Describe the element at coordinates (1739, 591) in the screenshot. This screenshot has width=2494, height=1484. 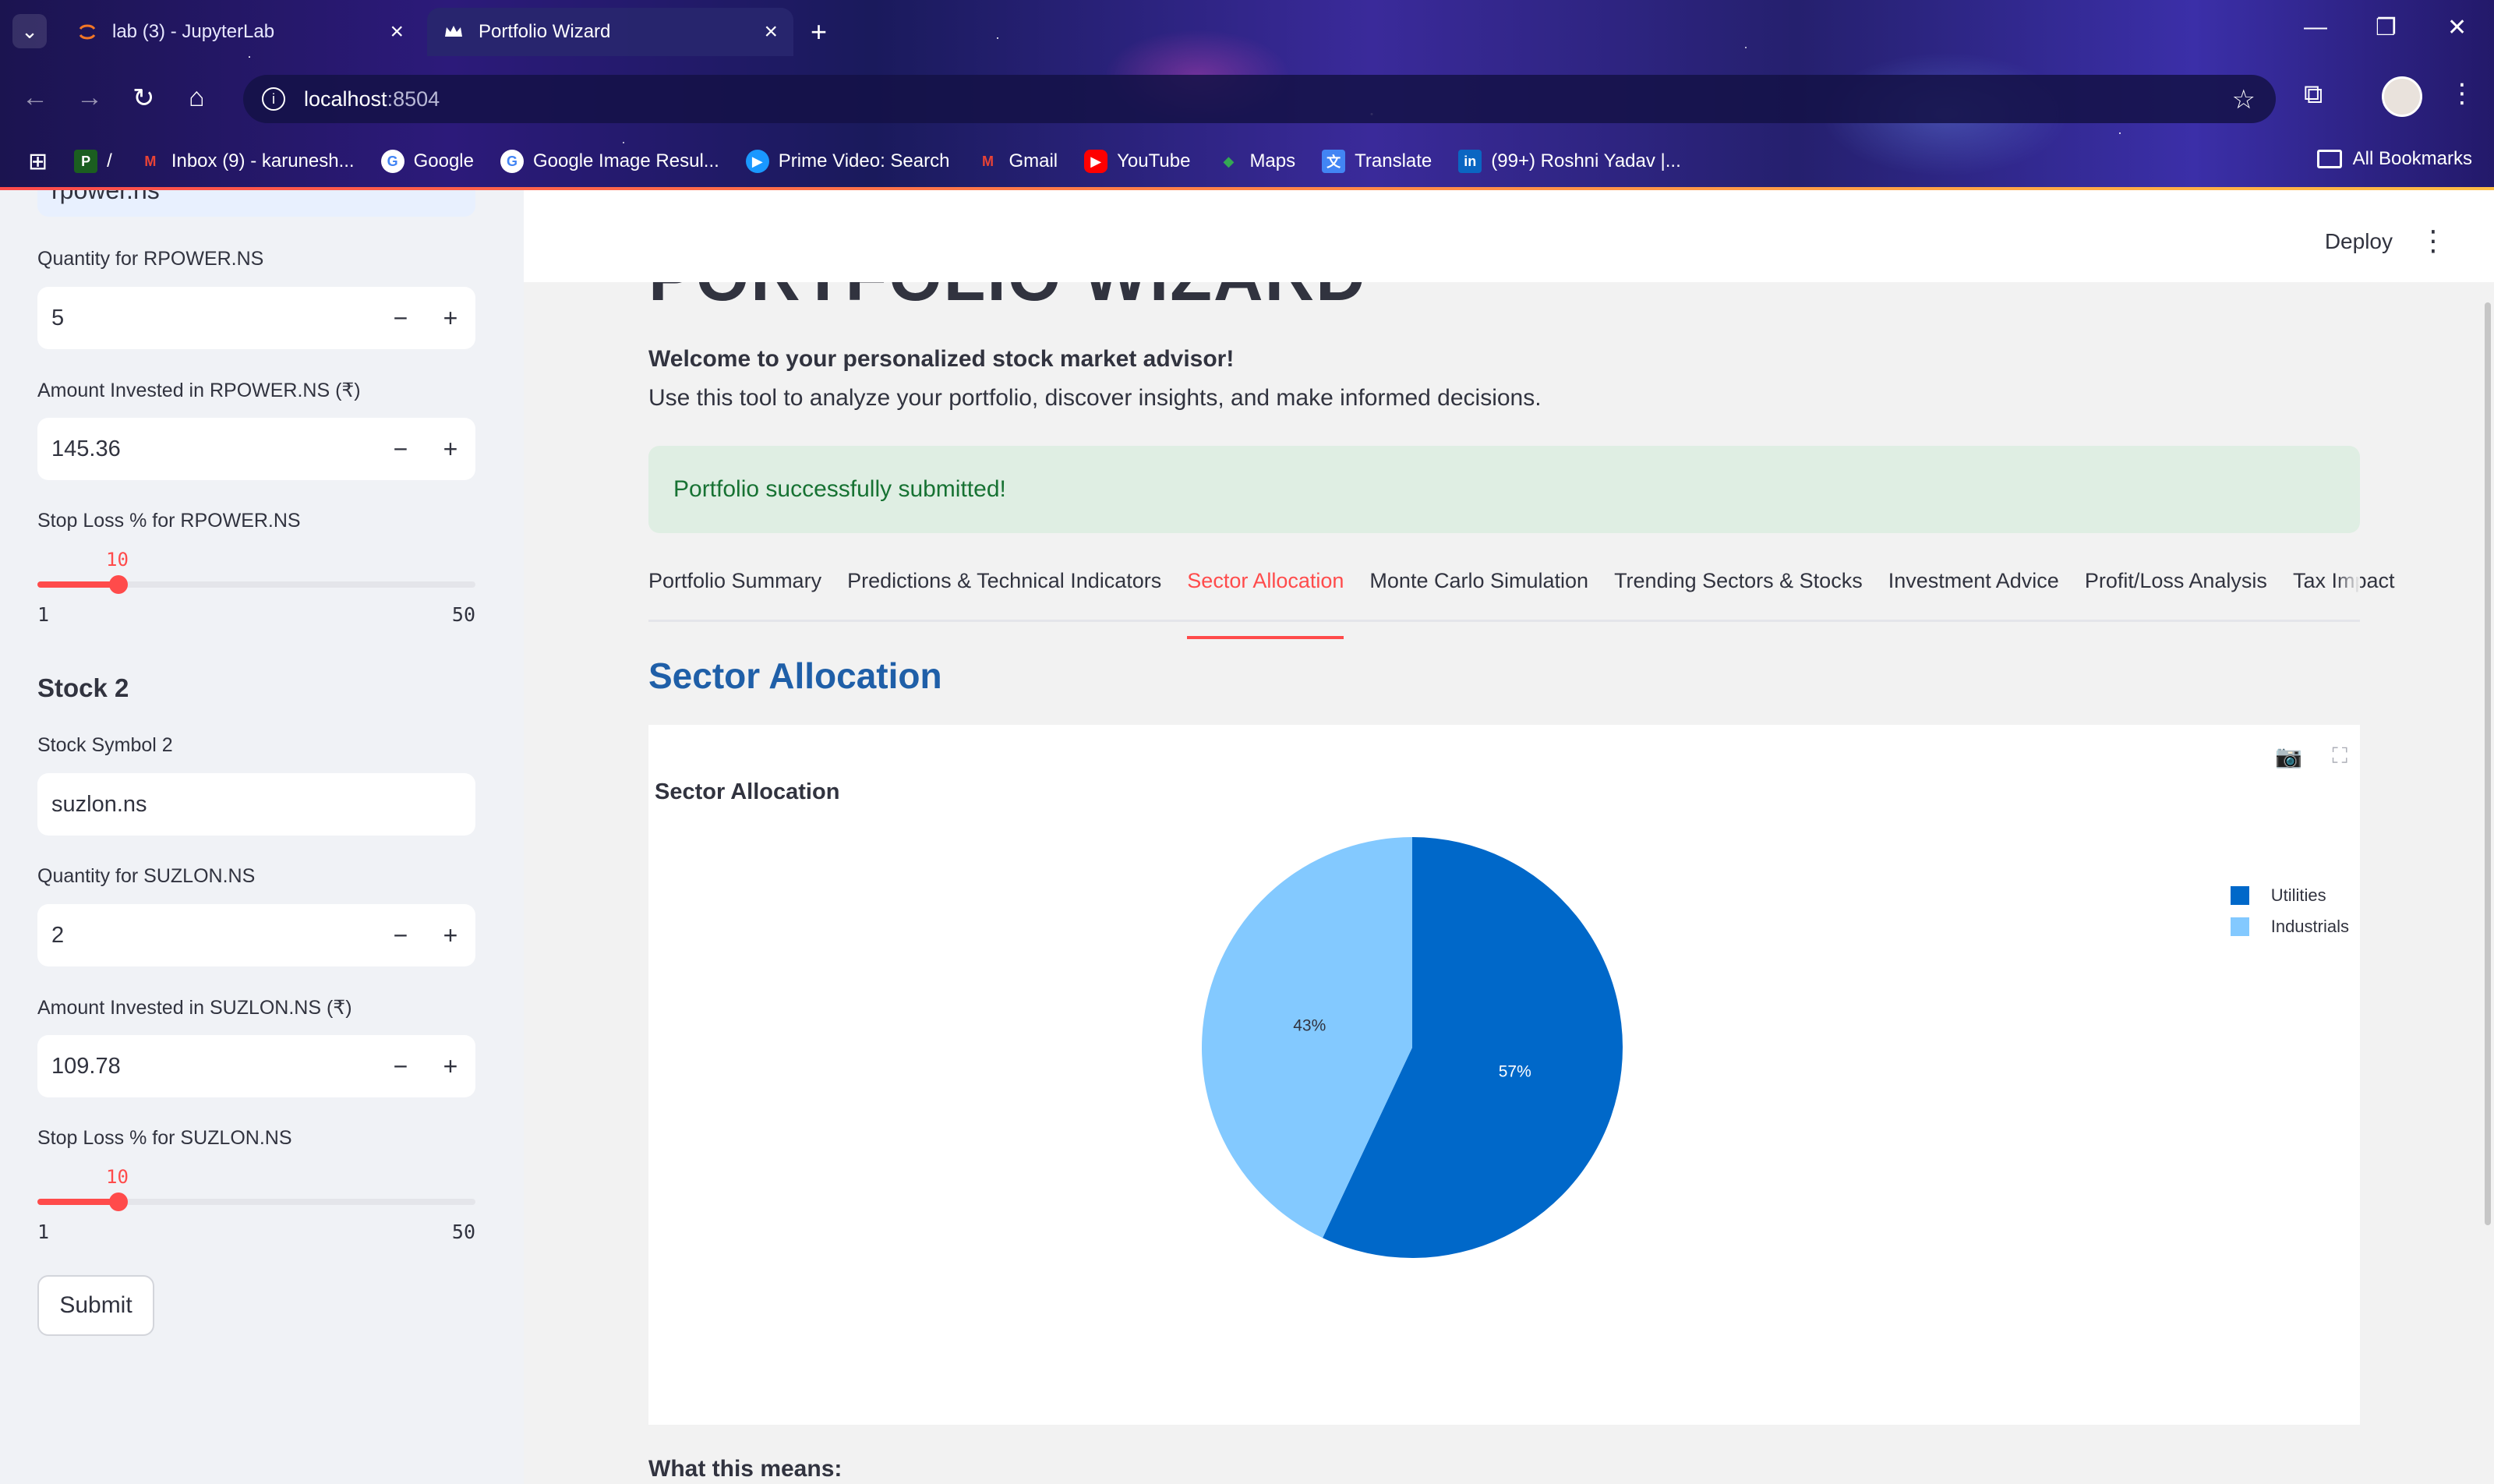
I see `tab-trending: Trending Sectors & Stocks` at that location.